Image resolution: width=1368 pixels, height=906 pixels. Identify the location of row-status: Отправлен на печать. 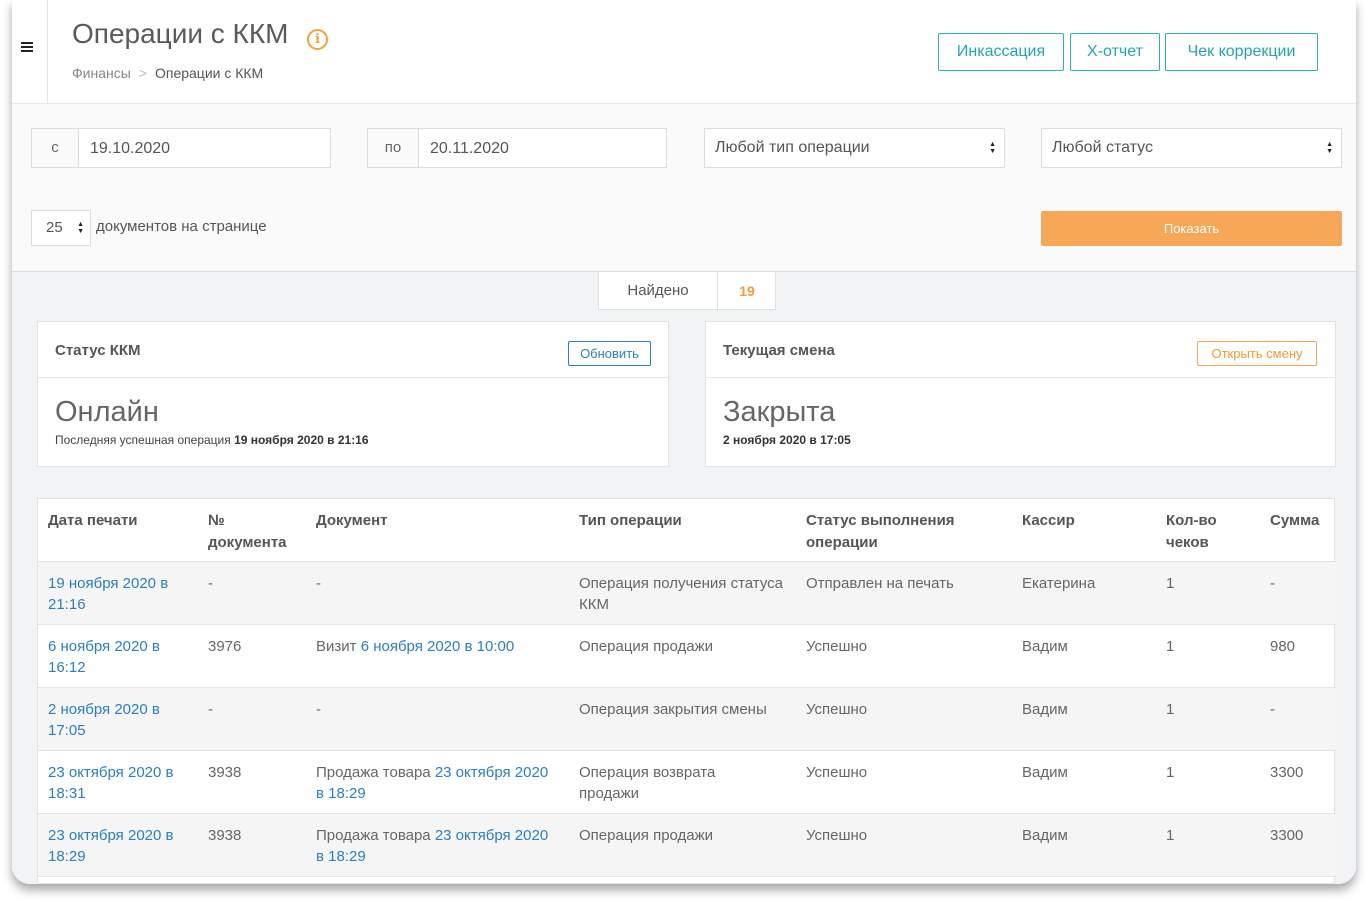
(880, 583).